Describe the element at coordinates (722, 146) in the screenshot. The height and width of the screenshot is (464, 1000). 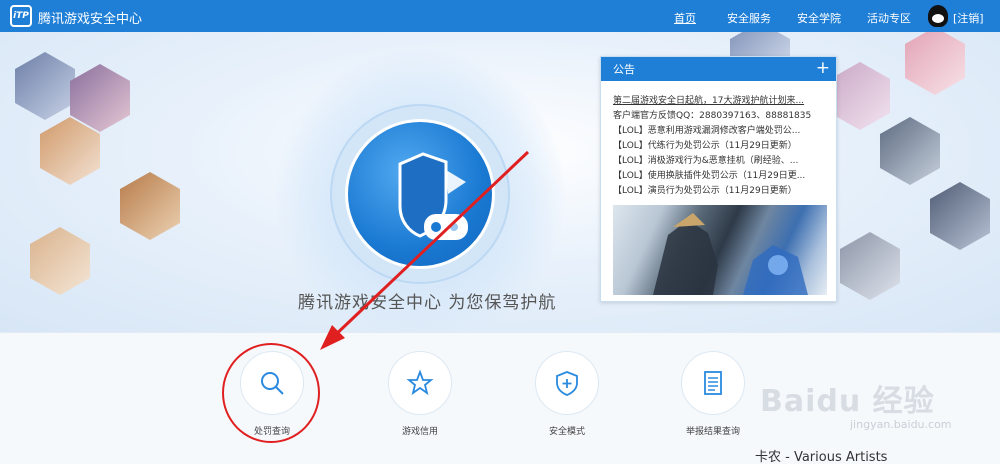
I see `notice-item: 【LOL】代练行为处罚公示（11月29日更新）` at that location.